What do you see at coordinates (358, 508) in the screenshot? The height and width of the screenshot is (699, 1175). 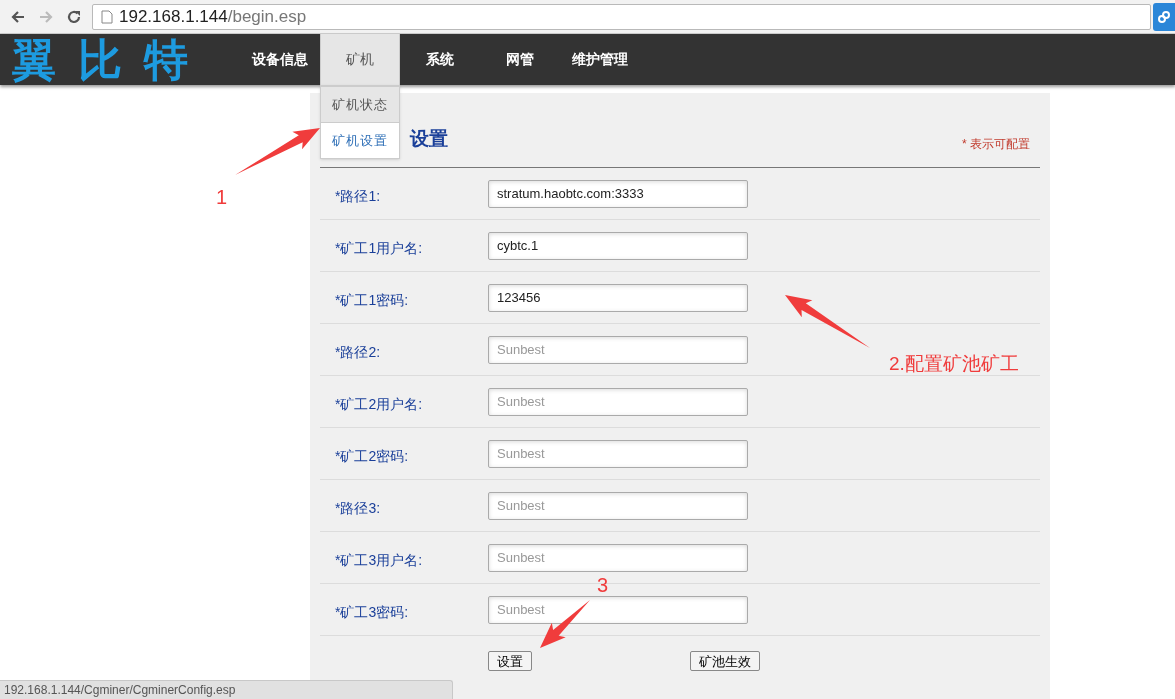 I see `field-label: *路径3:` at bounding box center [358, 508].